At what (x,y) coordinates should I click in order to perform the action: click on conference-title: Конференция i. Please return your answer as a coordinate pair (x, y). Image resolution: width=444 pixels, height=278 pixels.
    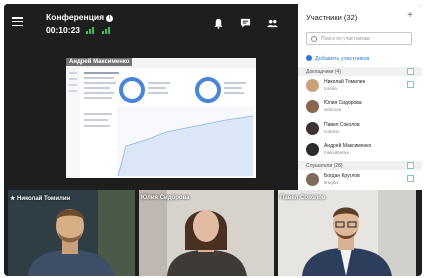
    Looking at the image, I should click on (80, 17).